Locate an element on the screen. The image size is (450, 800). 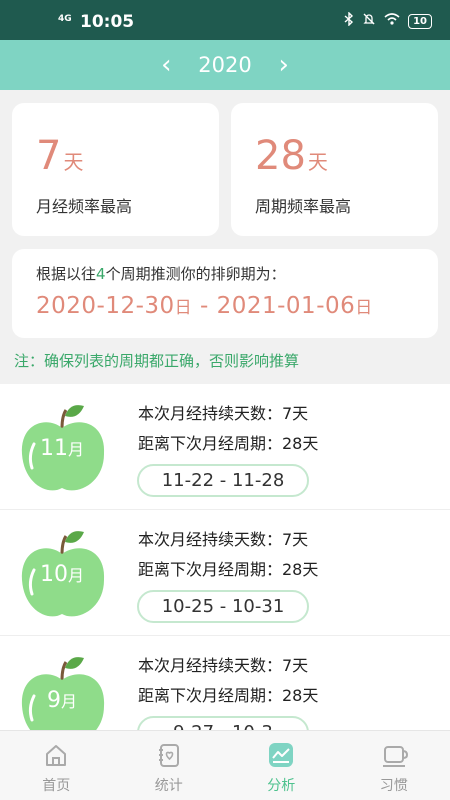
period-length-value: 7天 is located at coordinates (60, 156).